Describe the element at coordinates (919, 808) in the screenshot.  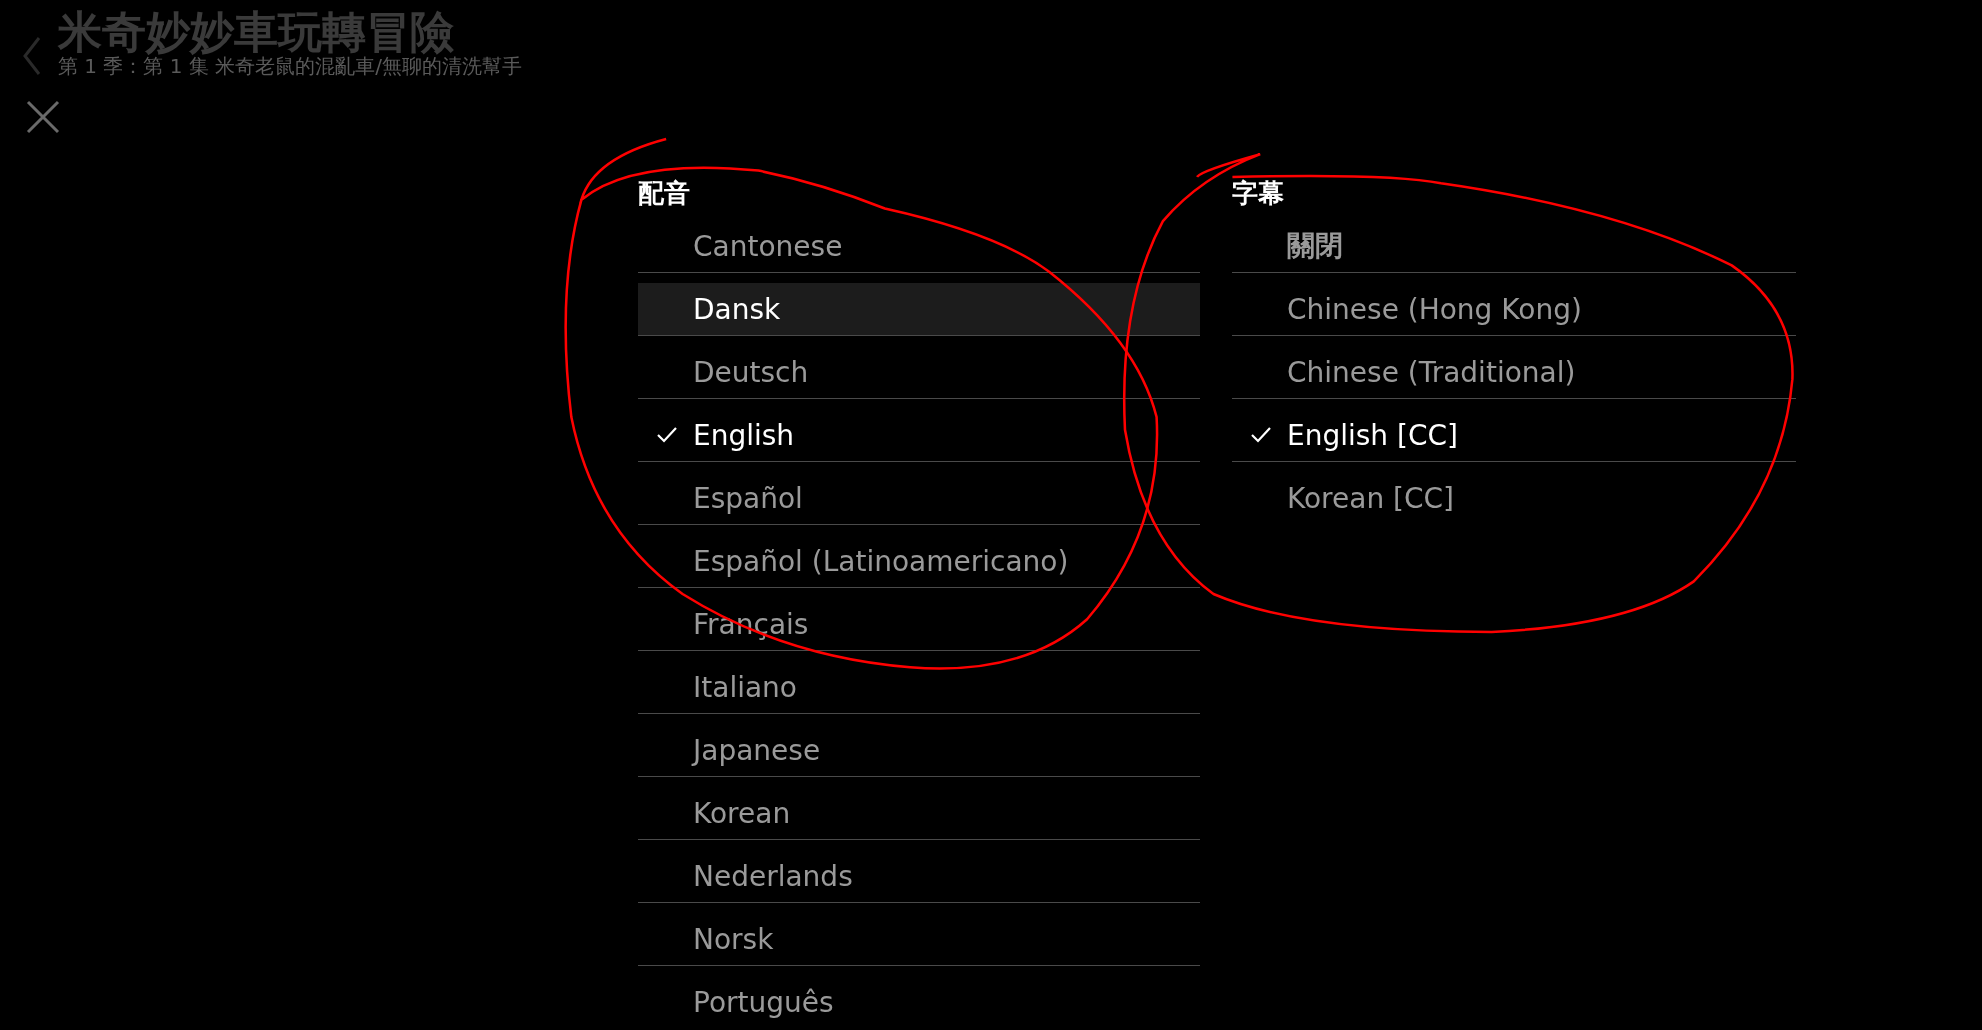
I see `language-option: Korean` at that location.